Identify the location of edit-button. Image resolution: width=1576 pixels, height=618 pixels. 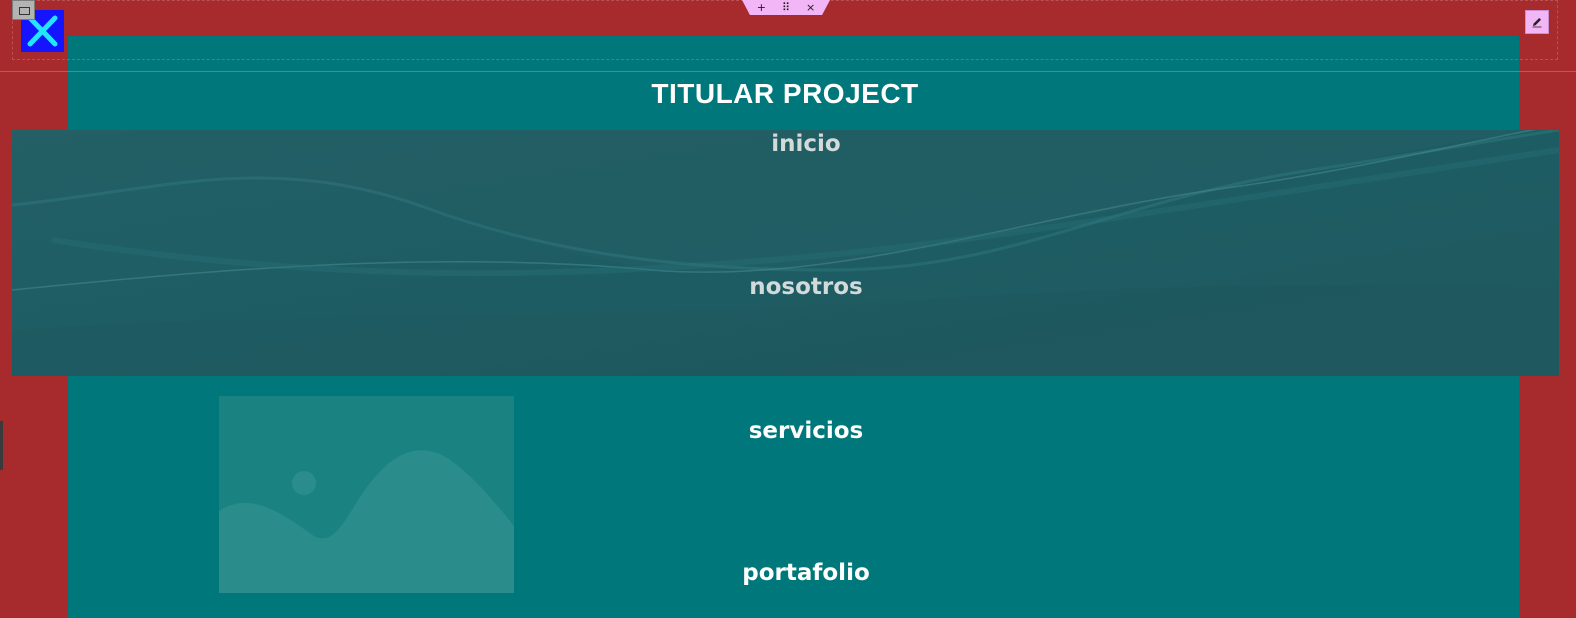
(1537, 22).